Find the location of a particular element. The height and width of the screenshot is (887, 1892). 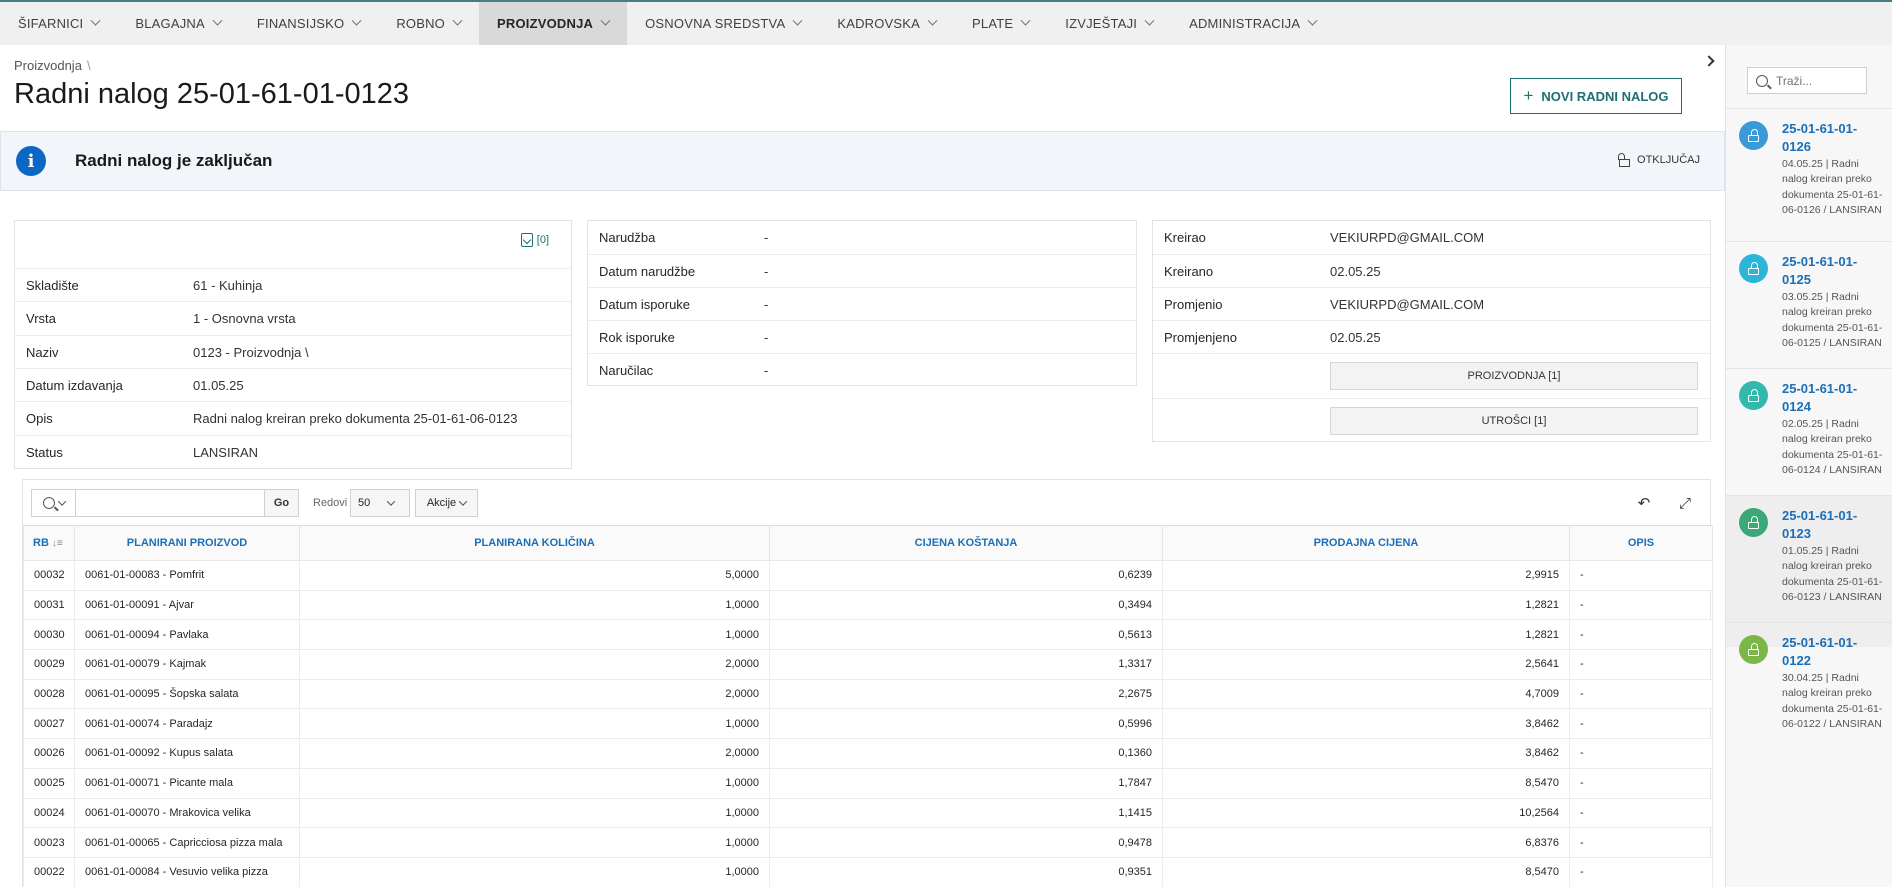

go-button: Go is located at coordinates (281, 503).